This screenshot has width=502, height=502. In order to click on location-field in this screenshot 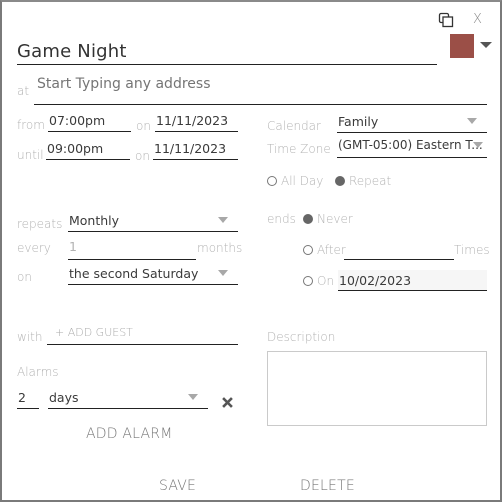, I will do `click(260, 88)`.